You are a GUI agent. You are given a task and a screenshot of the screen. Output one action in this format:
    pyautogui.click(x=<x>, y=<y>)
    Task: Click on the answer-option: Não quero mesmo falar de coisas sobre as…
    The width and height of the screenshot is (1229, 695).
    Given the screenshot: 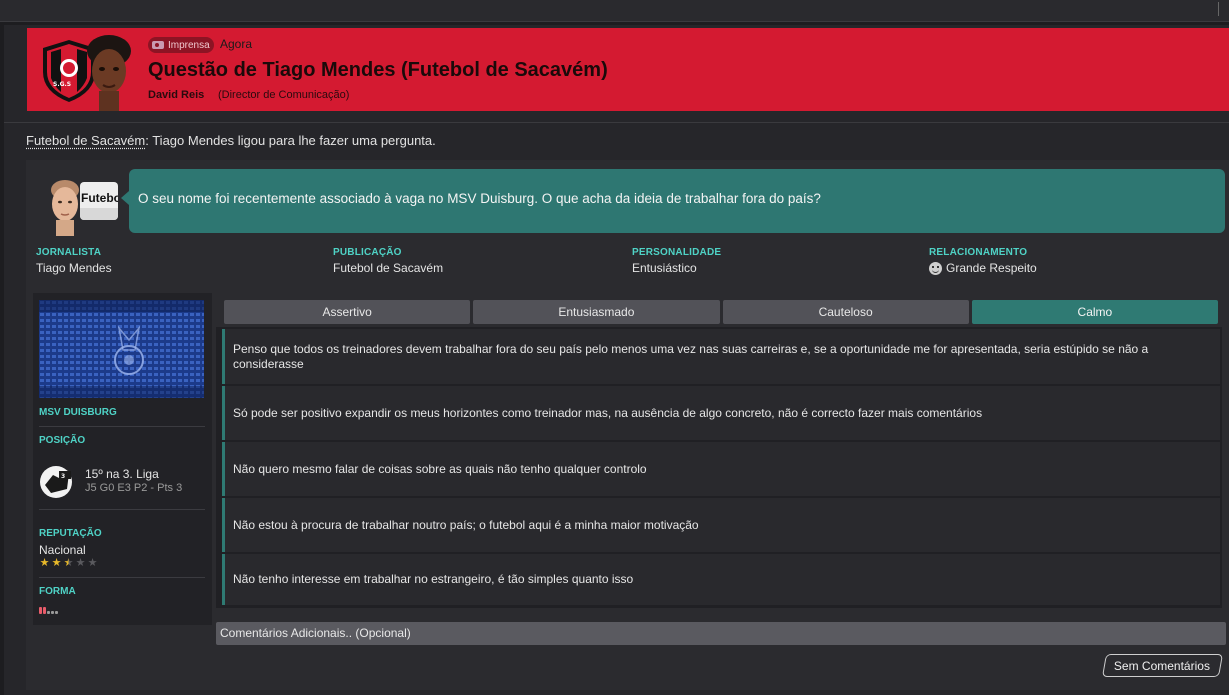 What is the action you would take?
    pyautogui.click(x=721, y=469)
    